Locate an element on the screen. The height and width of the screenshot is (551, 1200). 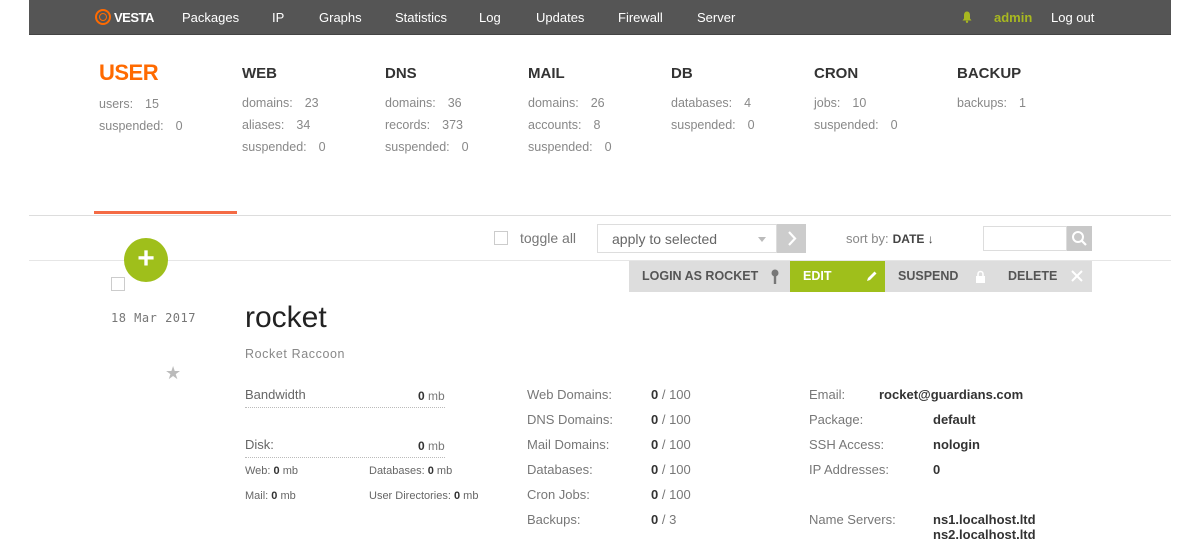
disk-value: 0 mb is located at coordinates (431, 446).